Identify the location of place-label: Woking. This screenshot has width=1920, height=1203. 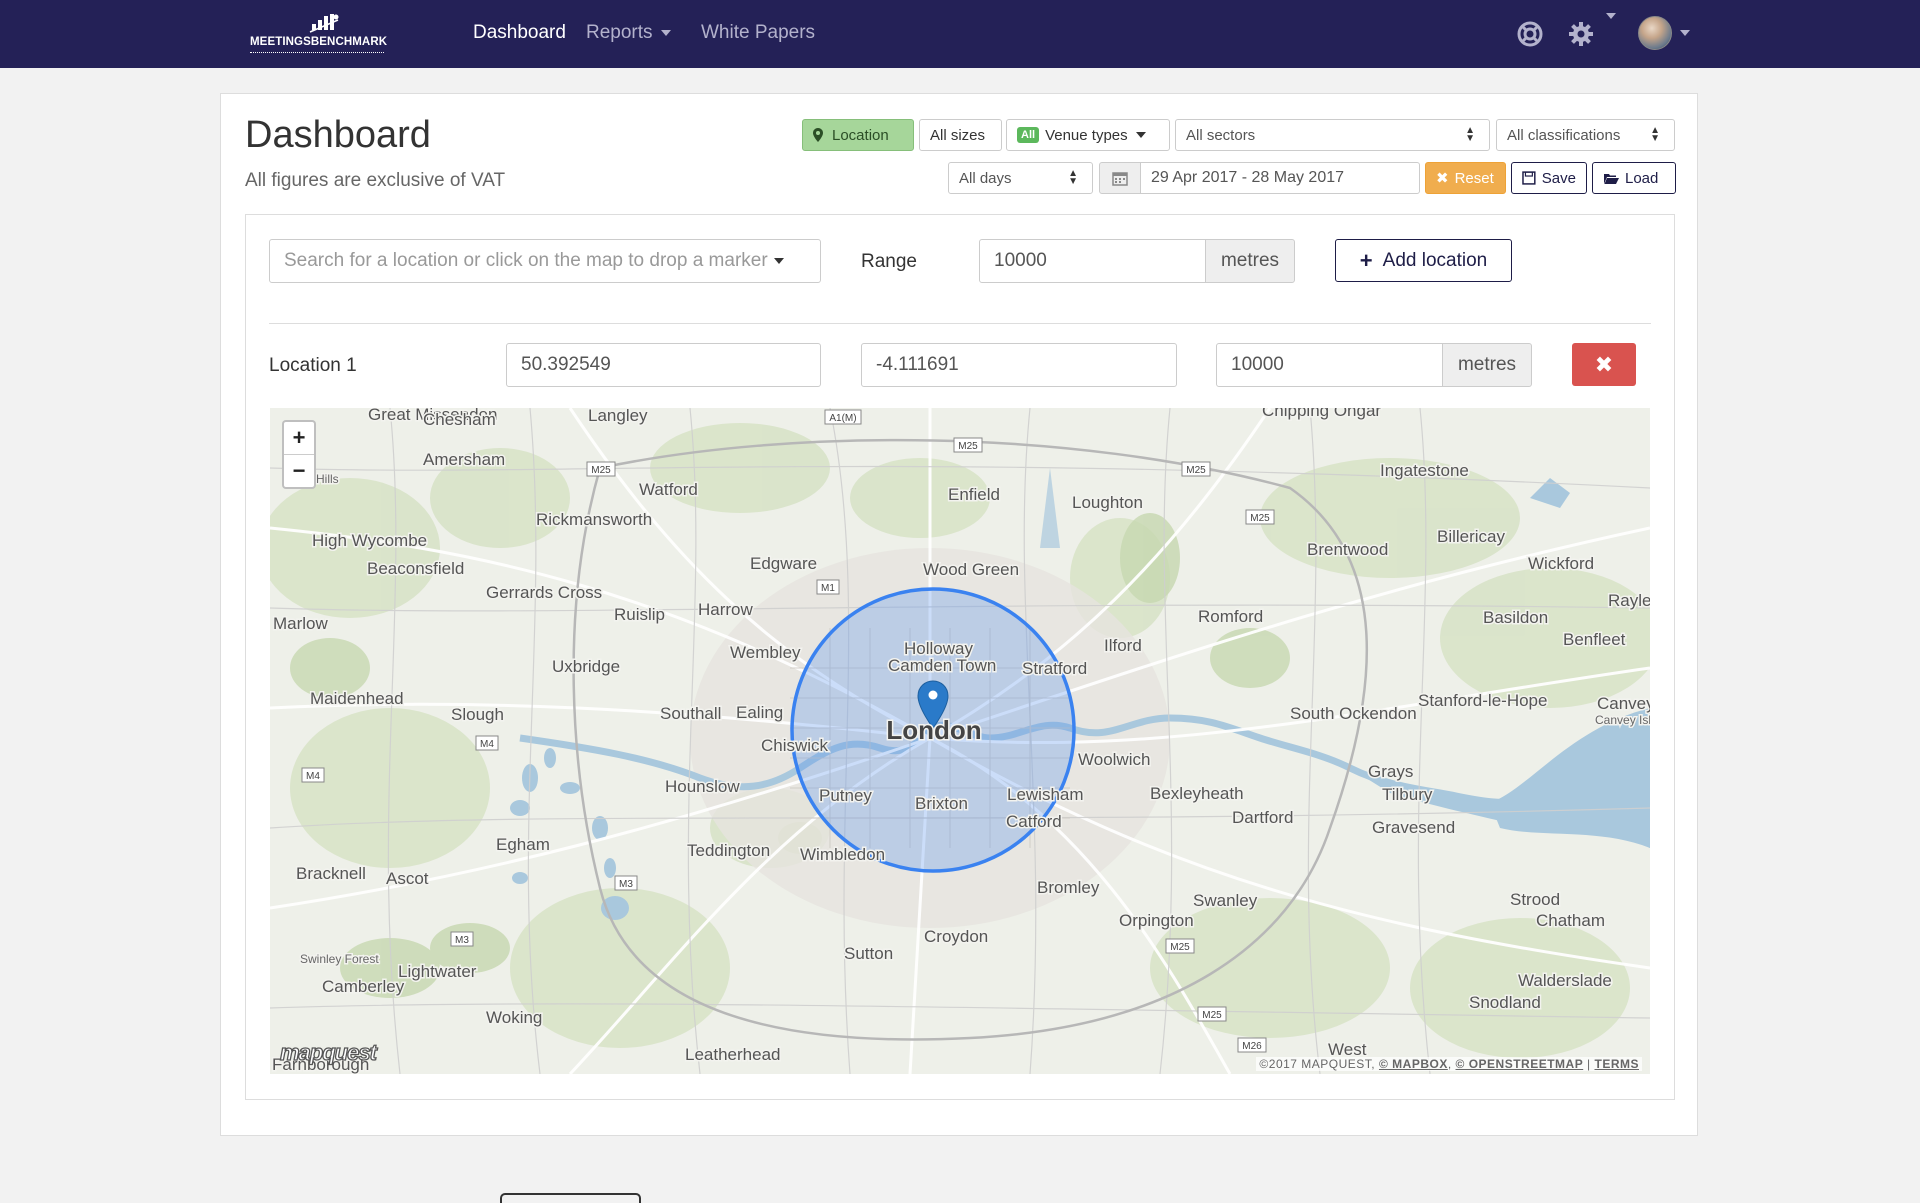
(514, 1017).